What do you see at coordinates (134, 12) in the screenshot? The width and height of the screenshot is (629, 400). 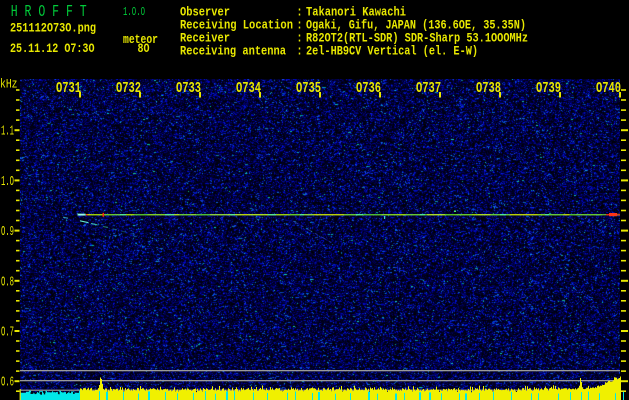 I see `svg-text: 1.O.O` at bounding box center [134, 12].